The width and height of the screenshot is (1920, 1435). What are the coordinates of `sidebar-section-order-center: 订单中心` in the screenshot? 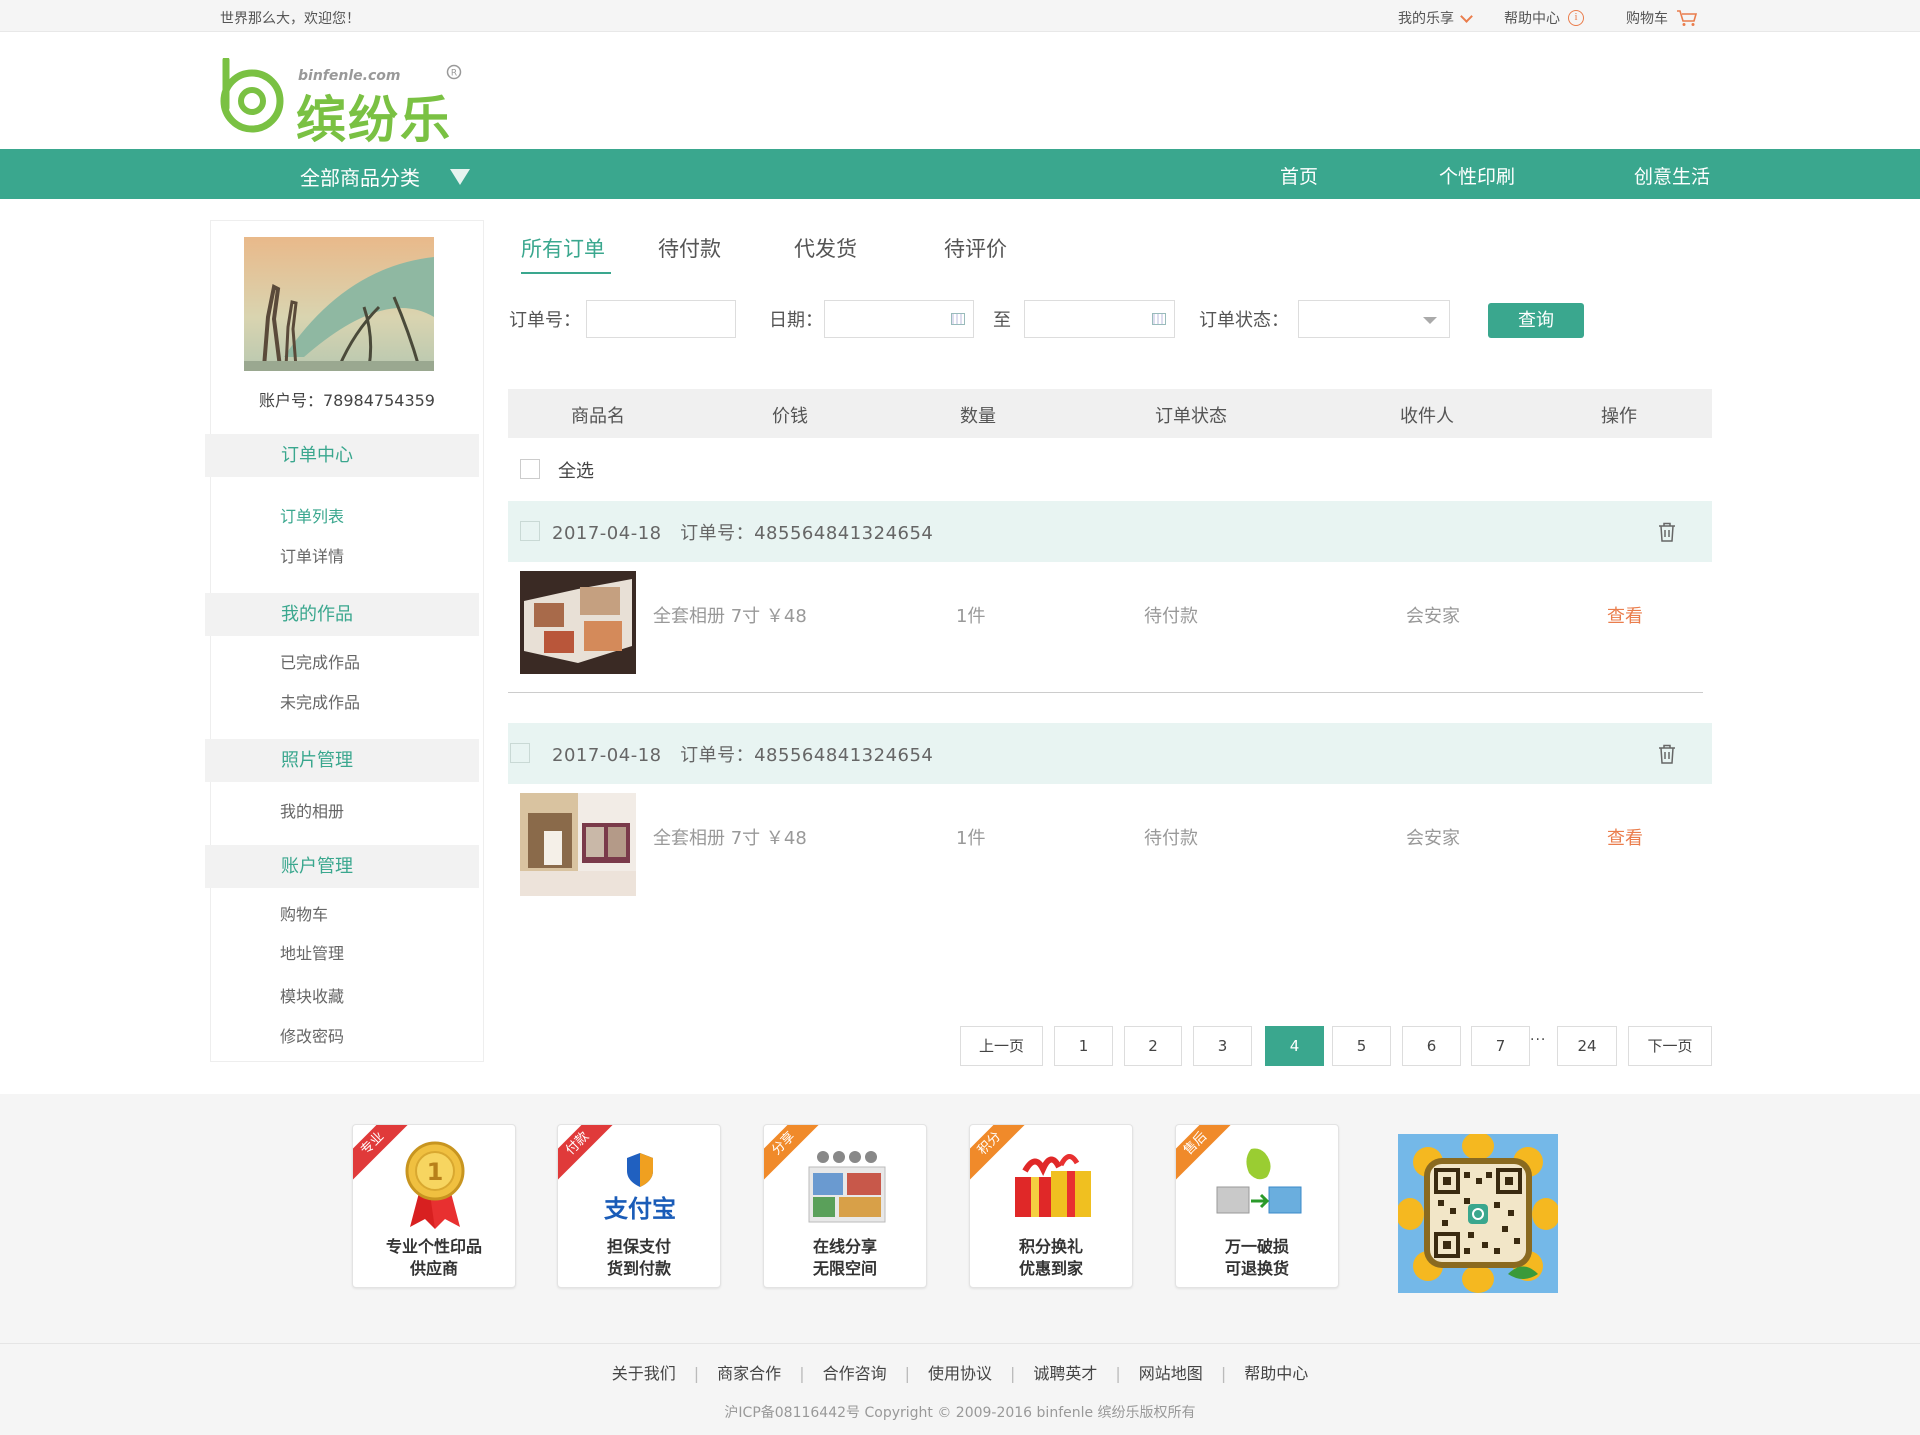 It's located at (342, 455).